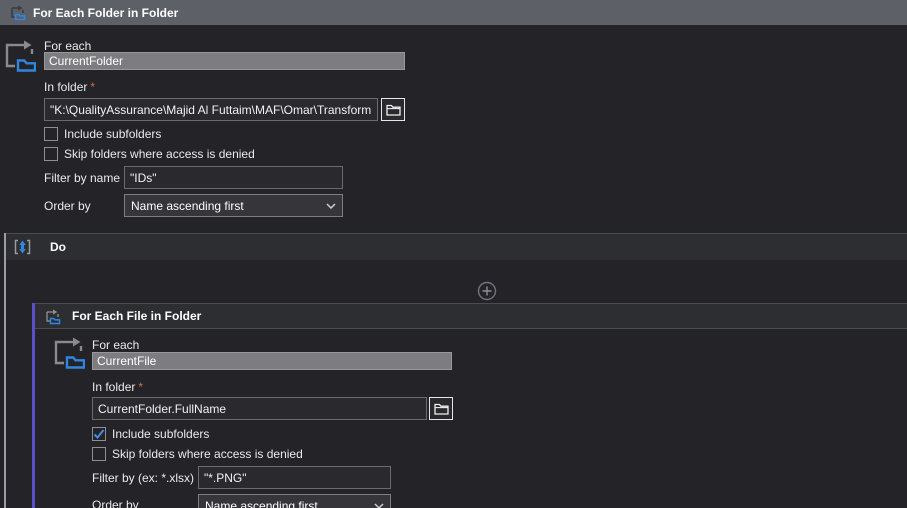 This screenshot has width=907, height=508. What do you see at coordinates (261, 503) in the screenshot?
I see `inner-order-by-selected-value: Name ascending first` at bounding box center [261, 503].